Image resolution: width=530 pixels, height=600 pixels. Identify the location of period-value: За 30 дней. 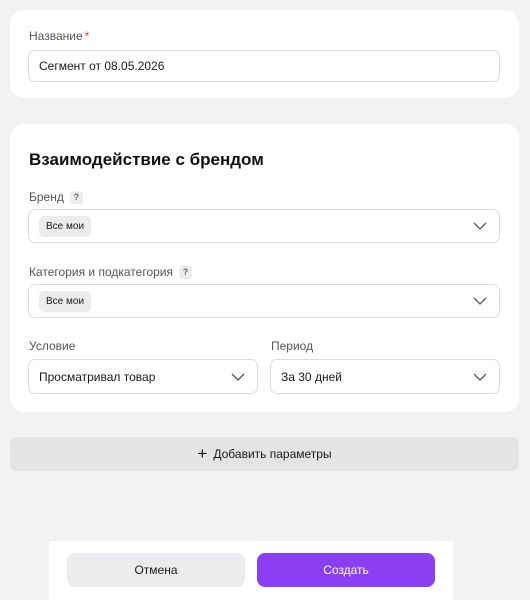
(311, 376).